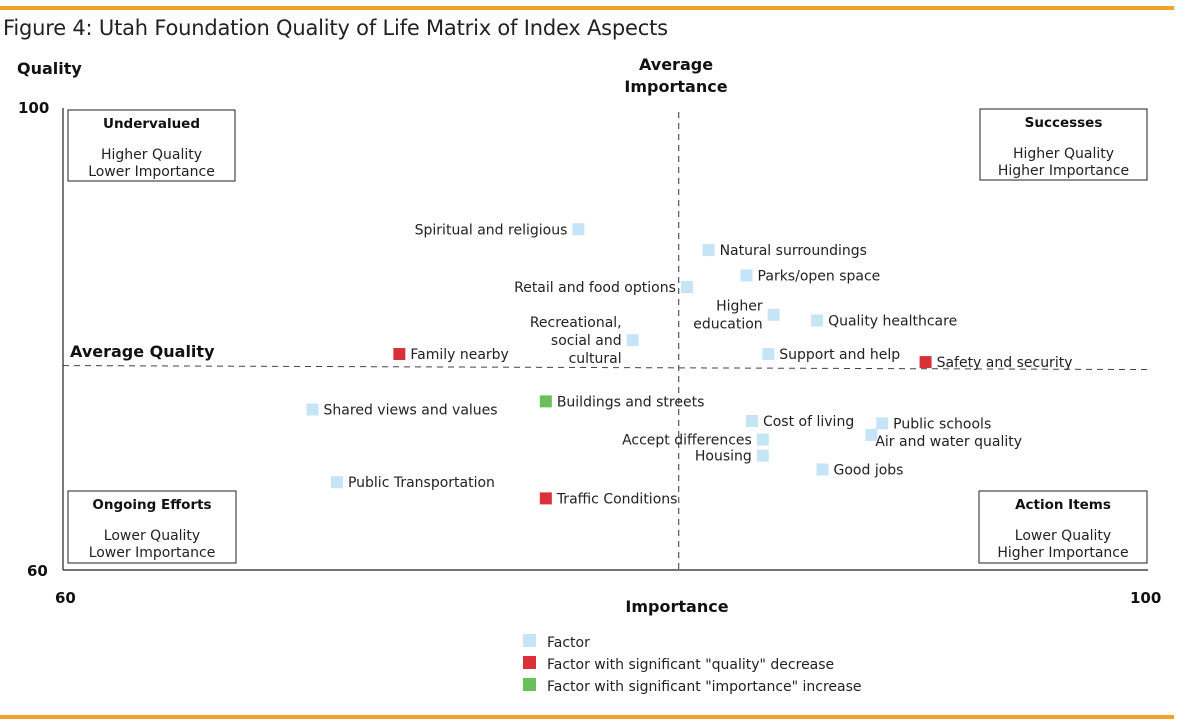 The image size is (1179, 724). Describe the element at coordinates (723, 457) in the screenshot. I see `point-label: Housing` at that location.